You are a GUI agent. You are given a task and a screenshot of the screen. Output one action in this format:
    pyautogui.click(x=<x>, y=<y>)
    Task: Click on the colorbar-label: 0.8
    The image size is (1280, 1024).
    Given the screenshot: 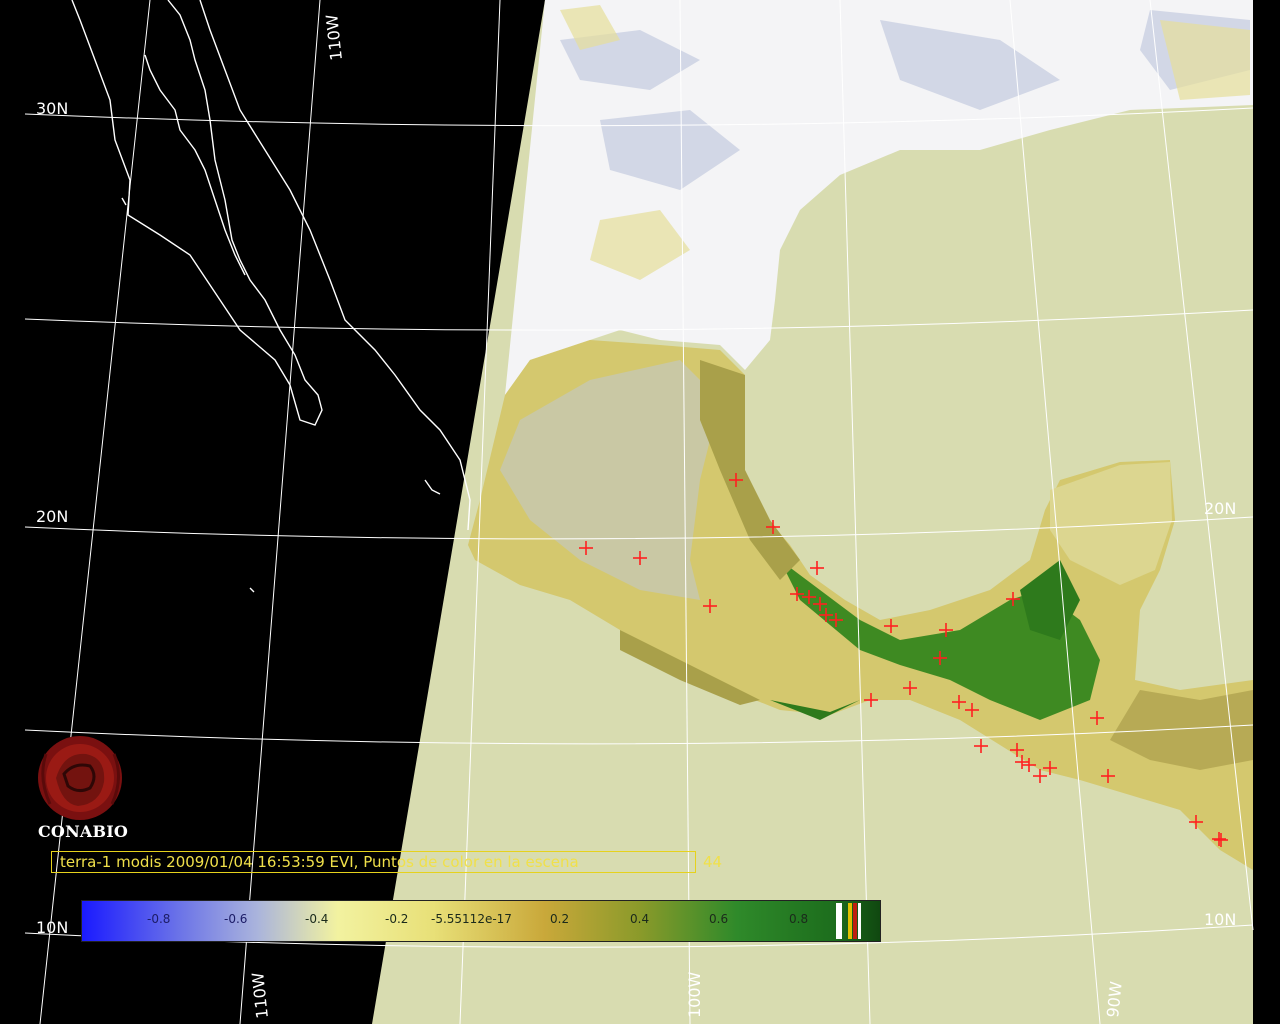 What is the action you would take?
    pyautogui.click(x=799, y=919)
    